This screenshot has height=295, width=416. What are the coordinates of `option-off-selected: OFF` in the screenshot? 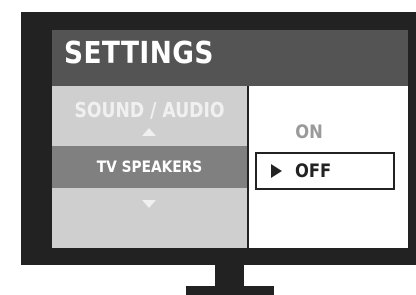 It's located at (325, 171).